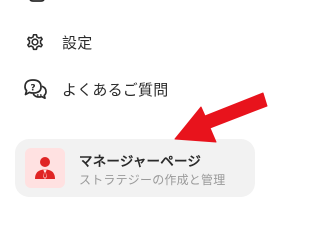  Describe the element at coordinates (45, 168) in the screenshot. I see `manager-person-icon` at that location.